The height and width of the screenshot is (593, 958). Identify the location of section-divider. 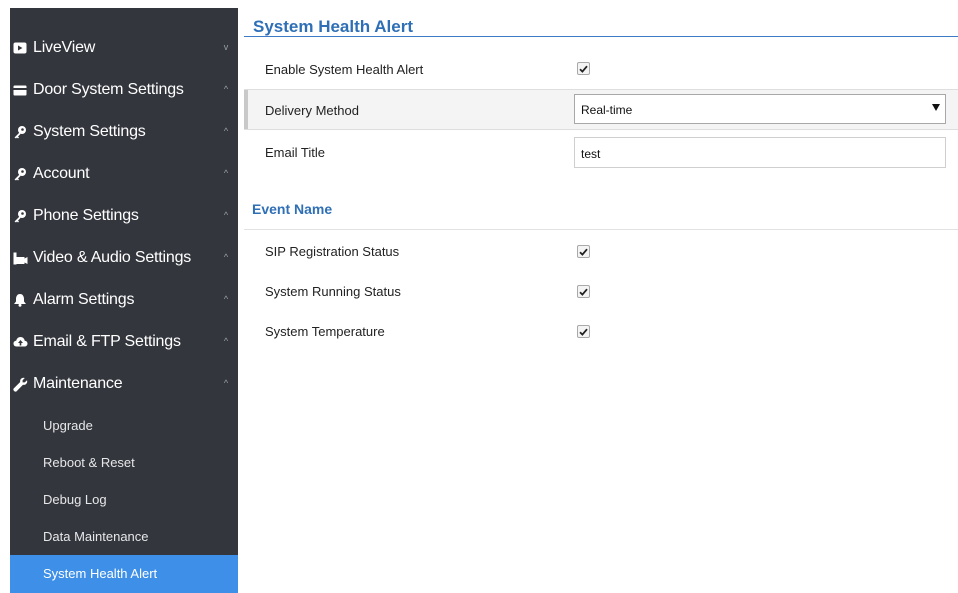
(601, 229).